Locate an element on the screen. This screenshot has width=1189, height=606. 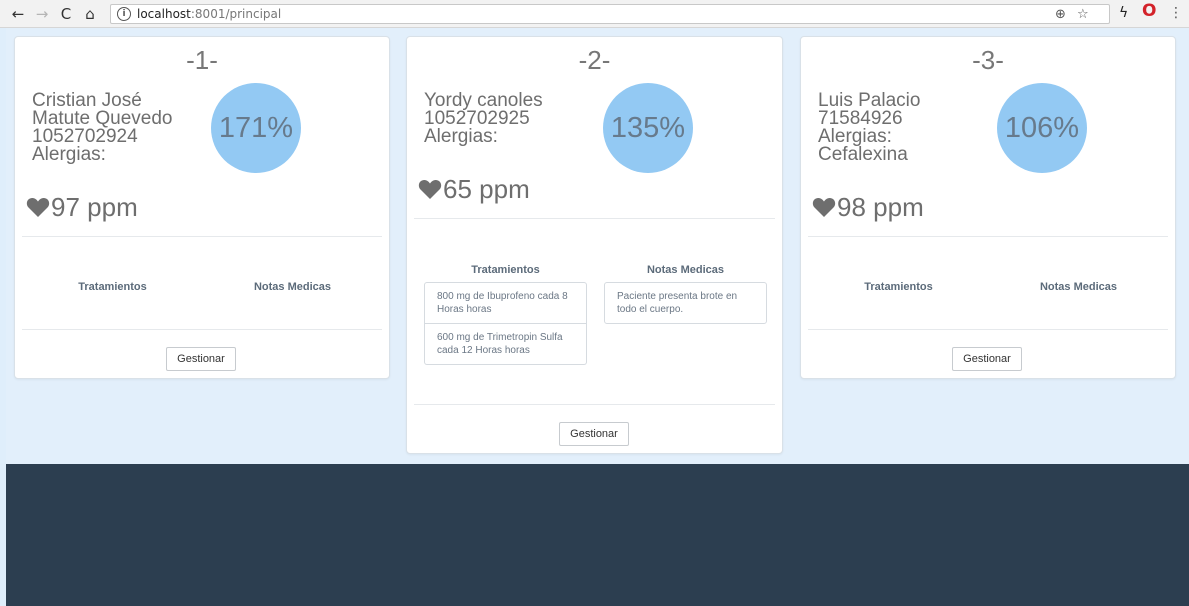
treatment-item: 800 mg de Ibuprofeno cada 8 Horas horas is located at coordinates (505, 303).